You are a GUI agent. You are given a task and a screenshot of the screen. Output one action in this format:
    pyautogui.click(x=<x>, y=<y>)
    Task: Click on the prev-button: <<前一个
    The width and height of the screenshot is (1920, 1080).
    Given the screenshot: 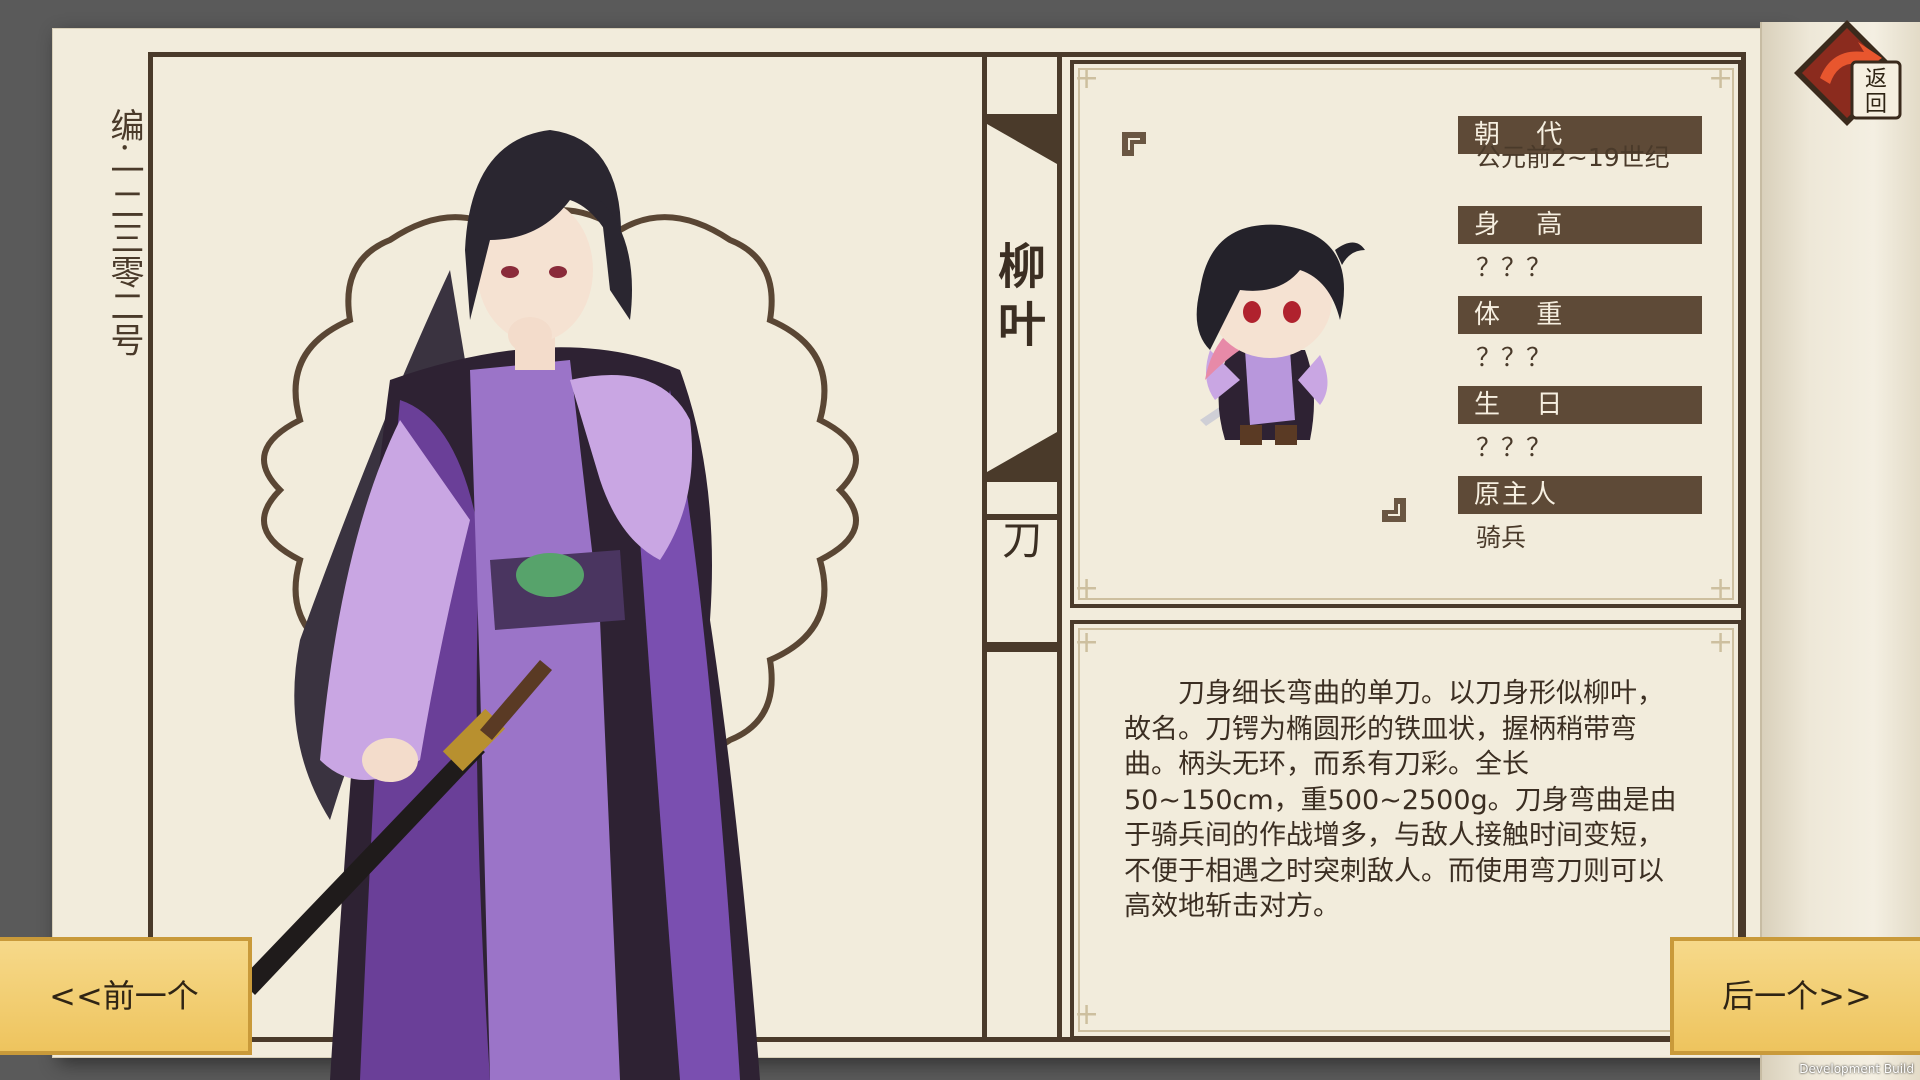 What is the action you would take?
    pyautogui.click(x=126, y=996)
    